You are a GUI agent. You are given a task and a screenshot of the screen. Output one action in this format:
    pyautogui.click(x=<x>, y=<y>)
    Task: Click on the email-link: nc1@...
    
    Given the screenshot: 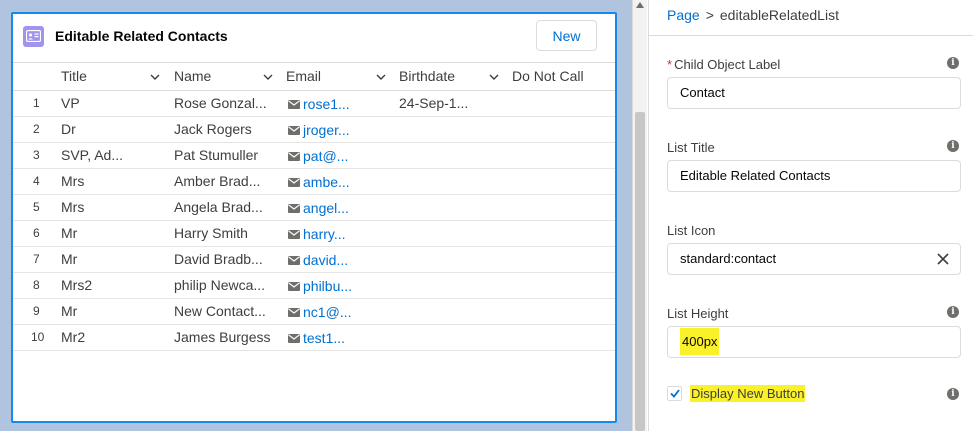 What is the action you would take?
    pyautogui.click(x=327, y=312)
    